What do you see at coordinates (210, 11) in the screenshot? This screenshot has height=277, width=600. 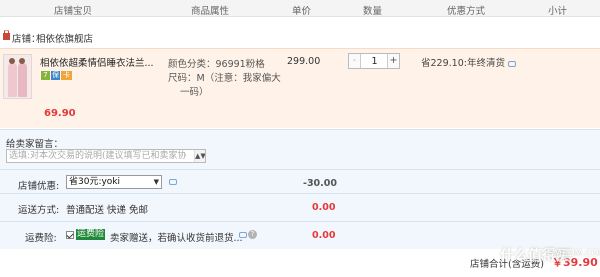 I see `col-header-attributes: 商品属性` at bounding box center [210, 11].